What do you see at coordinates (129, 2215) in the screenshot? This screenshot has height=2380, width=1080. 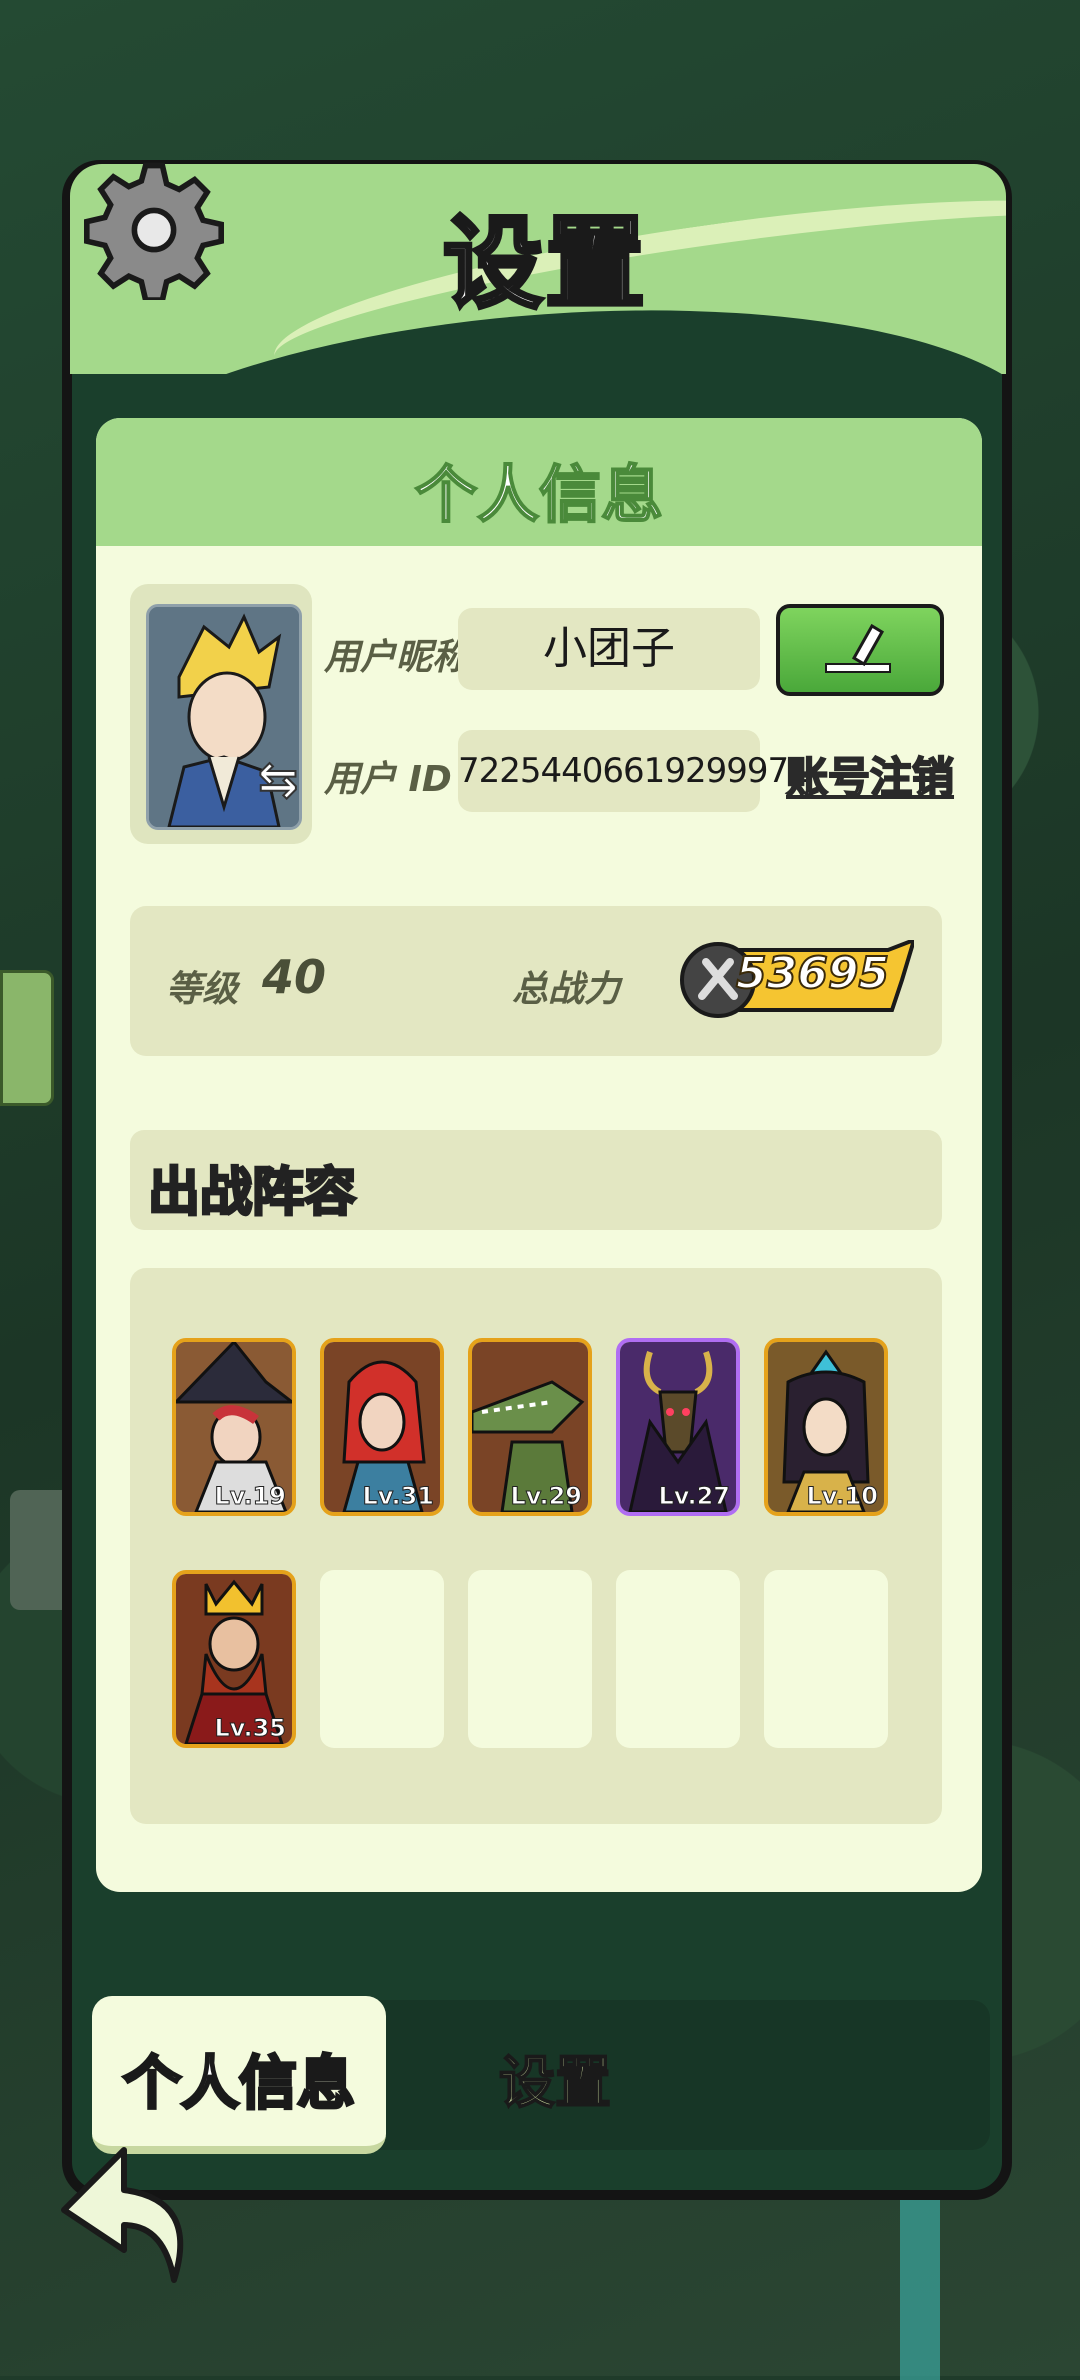 I see `back-arrow-icon` at bounding box center [129, 2215].